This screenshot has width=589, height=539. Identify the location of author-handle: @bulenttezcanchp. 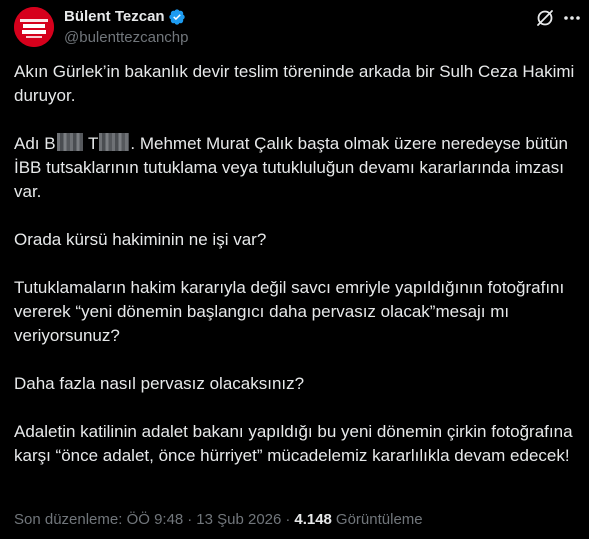
(126, 38).